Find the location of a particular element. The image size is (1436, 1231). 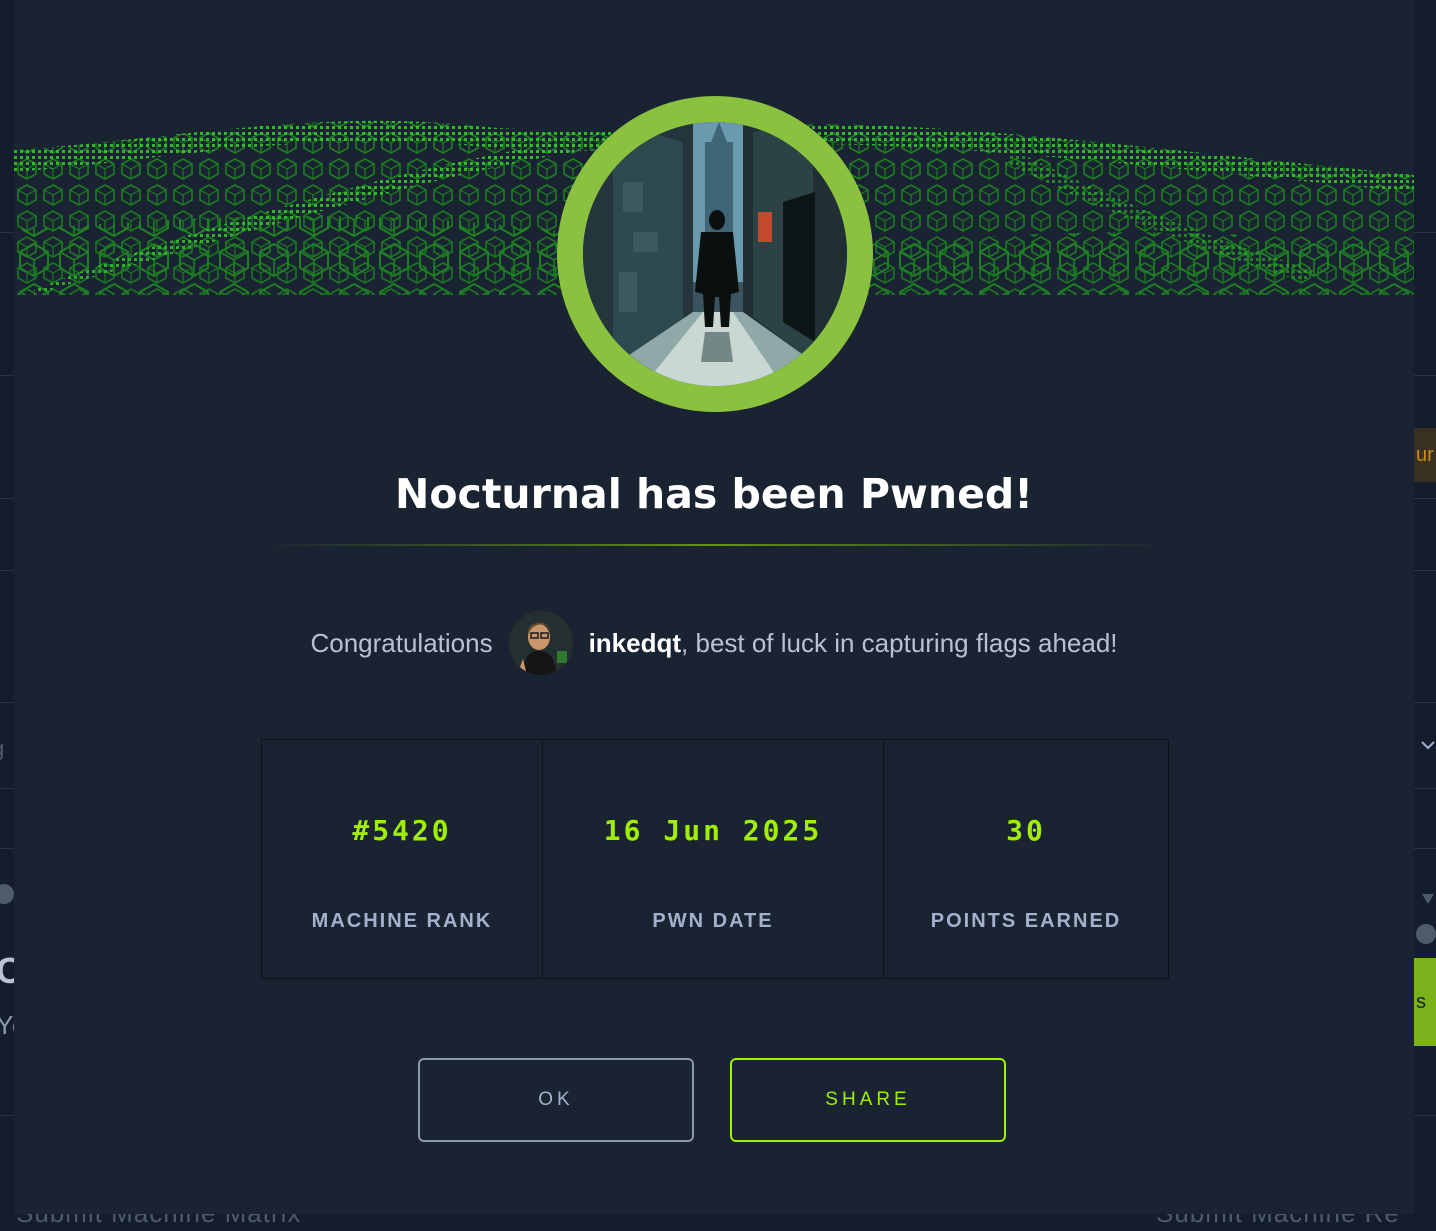

stat-points-earned: 30 POINTS EARNED is located at coordinates (1026, 859).